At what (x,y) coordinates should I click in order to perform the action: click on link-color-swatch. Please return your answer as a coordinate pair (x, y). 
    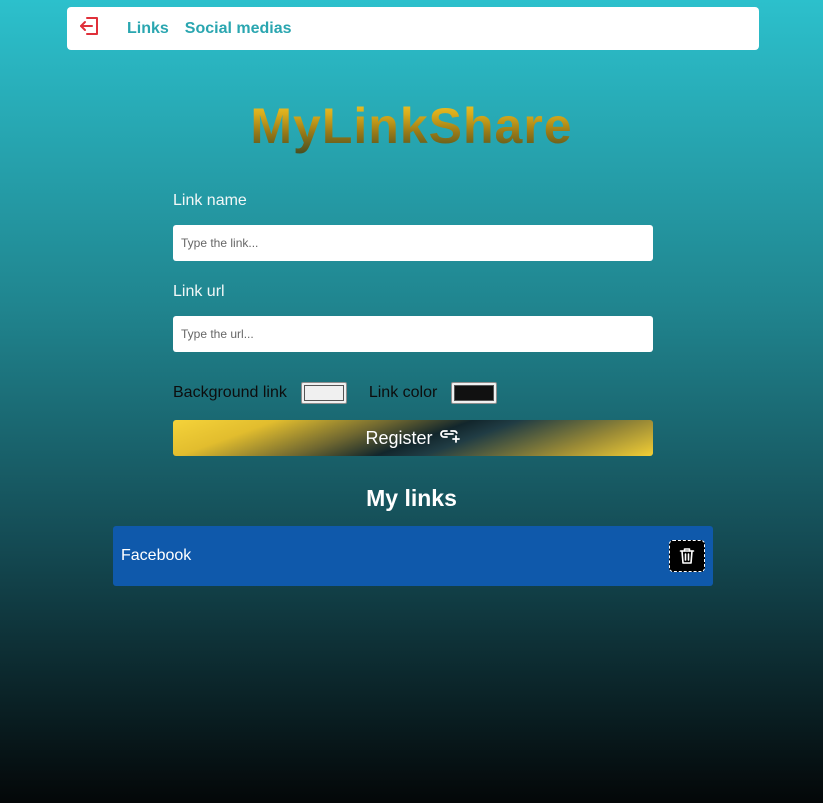
    Looking at the image, I should click on (474, 393).